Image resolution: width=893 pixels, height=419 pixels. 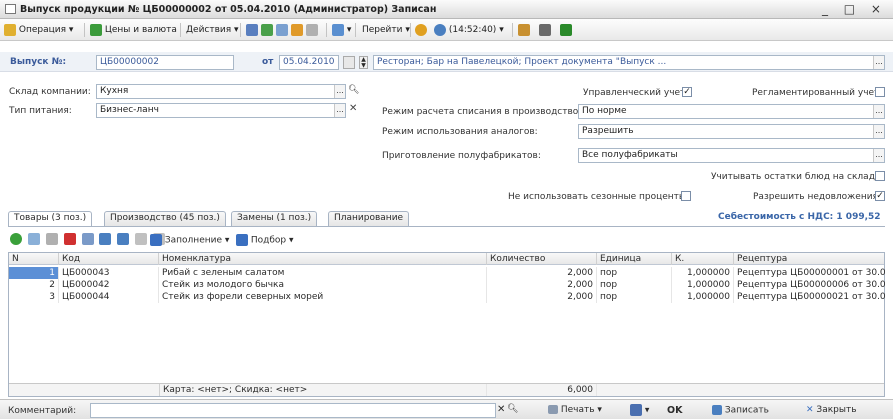 I want to click on ok-button: OK, so click(x=674, y=410).